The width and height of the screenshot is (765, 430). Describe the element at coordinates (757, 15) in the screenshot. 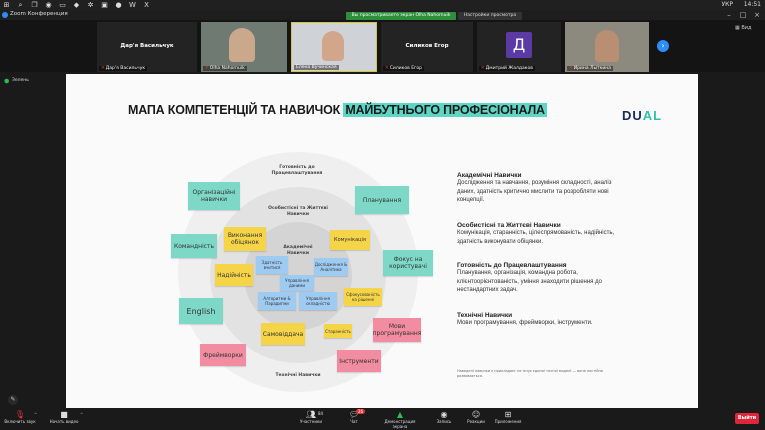

I see `close-icon: ×` at that location.